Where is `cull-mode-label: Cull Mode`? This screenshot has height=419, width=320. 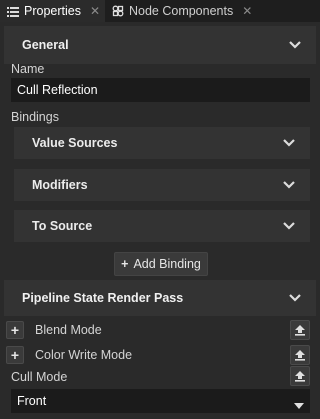
cull-mode-label: Cull Mode is located at coordinates (39, 377).